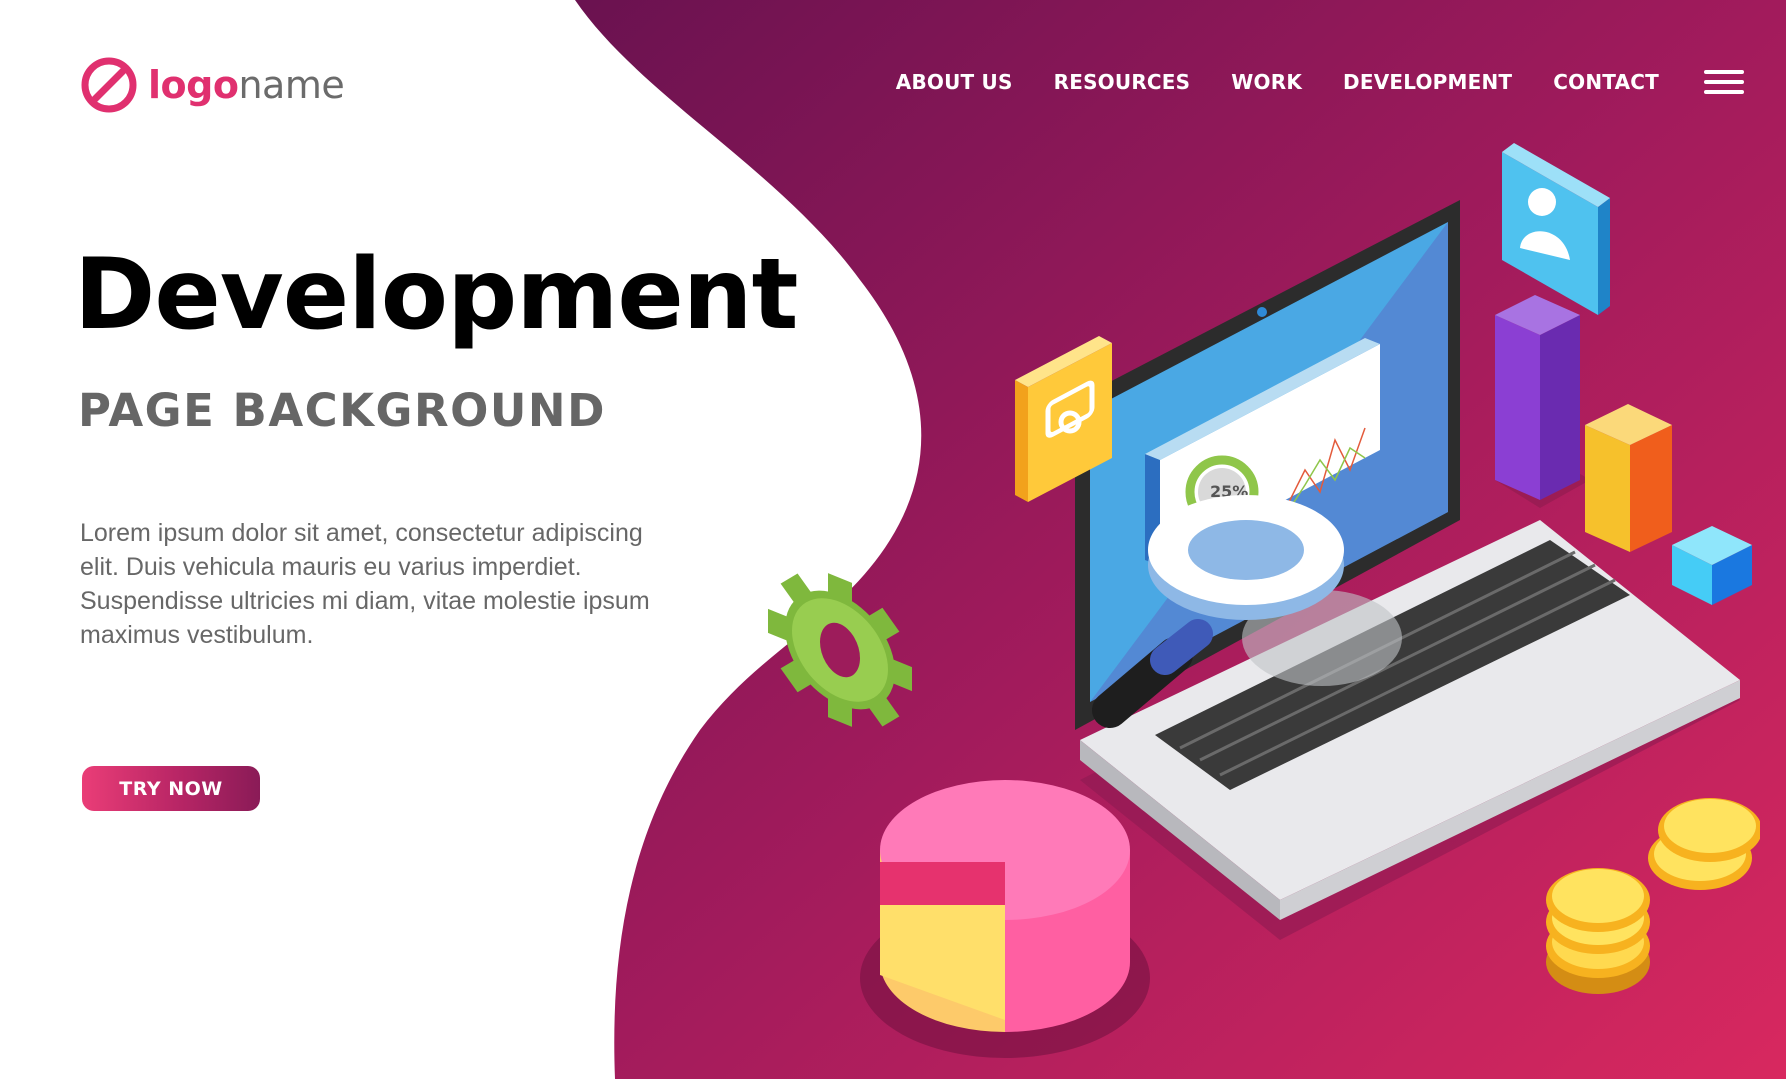  What do you see at coordinates (171, 788) in the screenshot?
I see `try-now-button: TRY NOW` at bounding box center [171, 788].